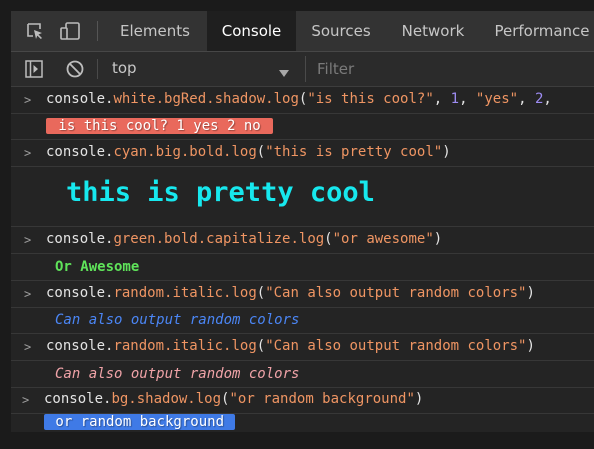  What do you see at coordinates (540, 31) in the screenshot?
I see `tab-performance: Performance` at bounding box center [540, 31].